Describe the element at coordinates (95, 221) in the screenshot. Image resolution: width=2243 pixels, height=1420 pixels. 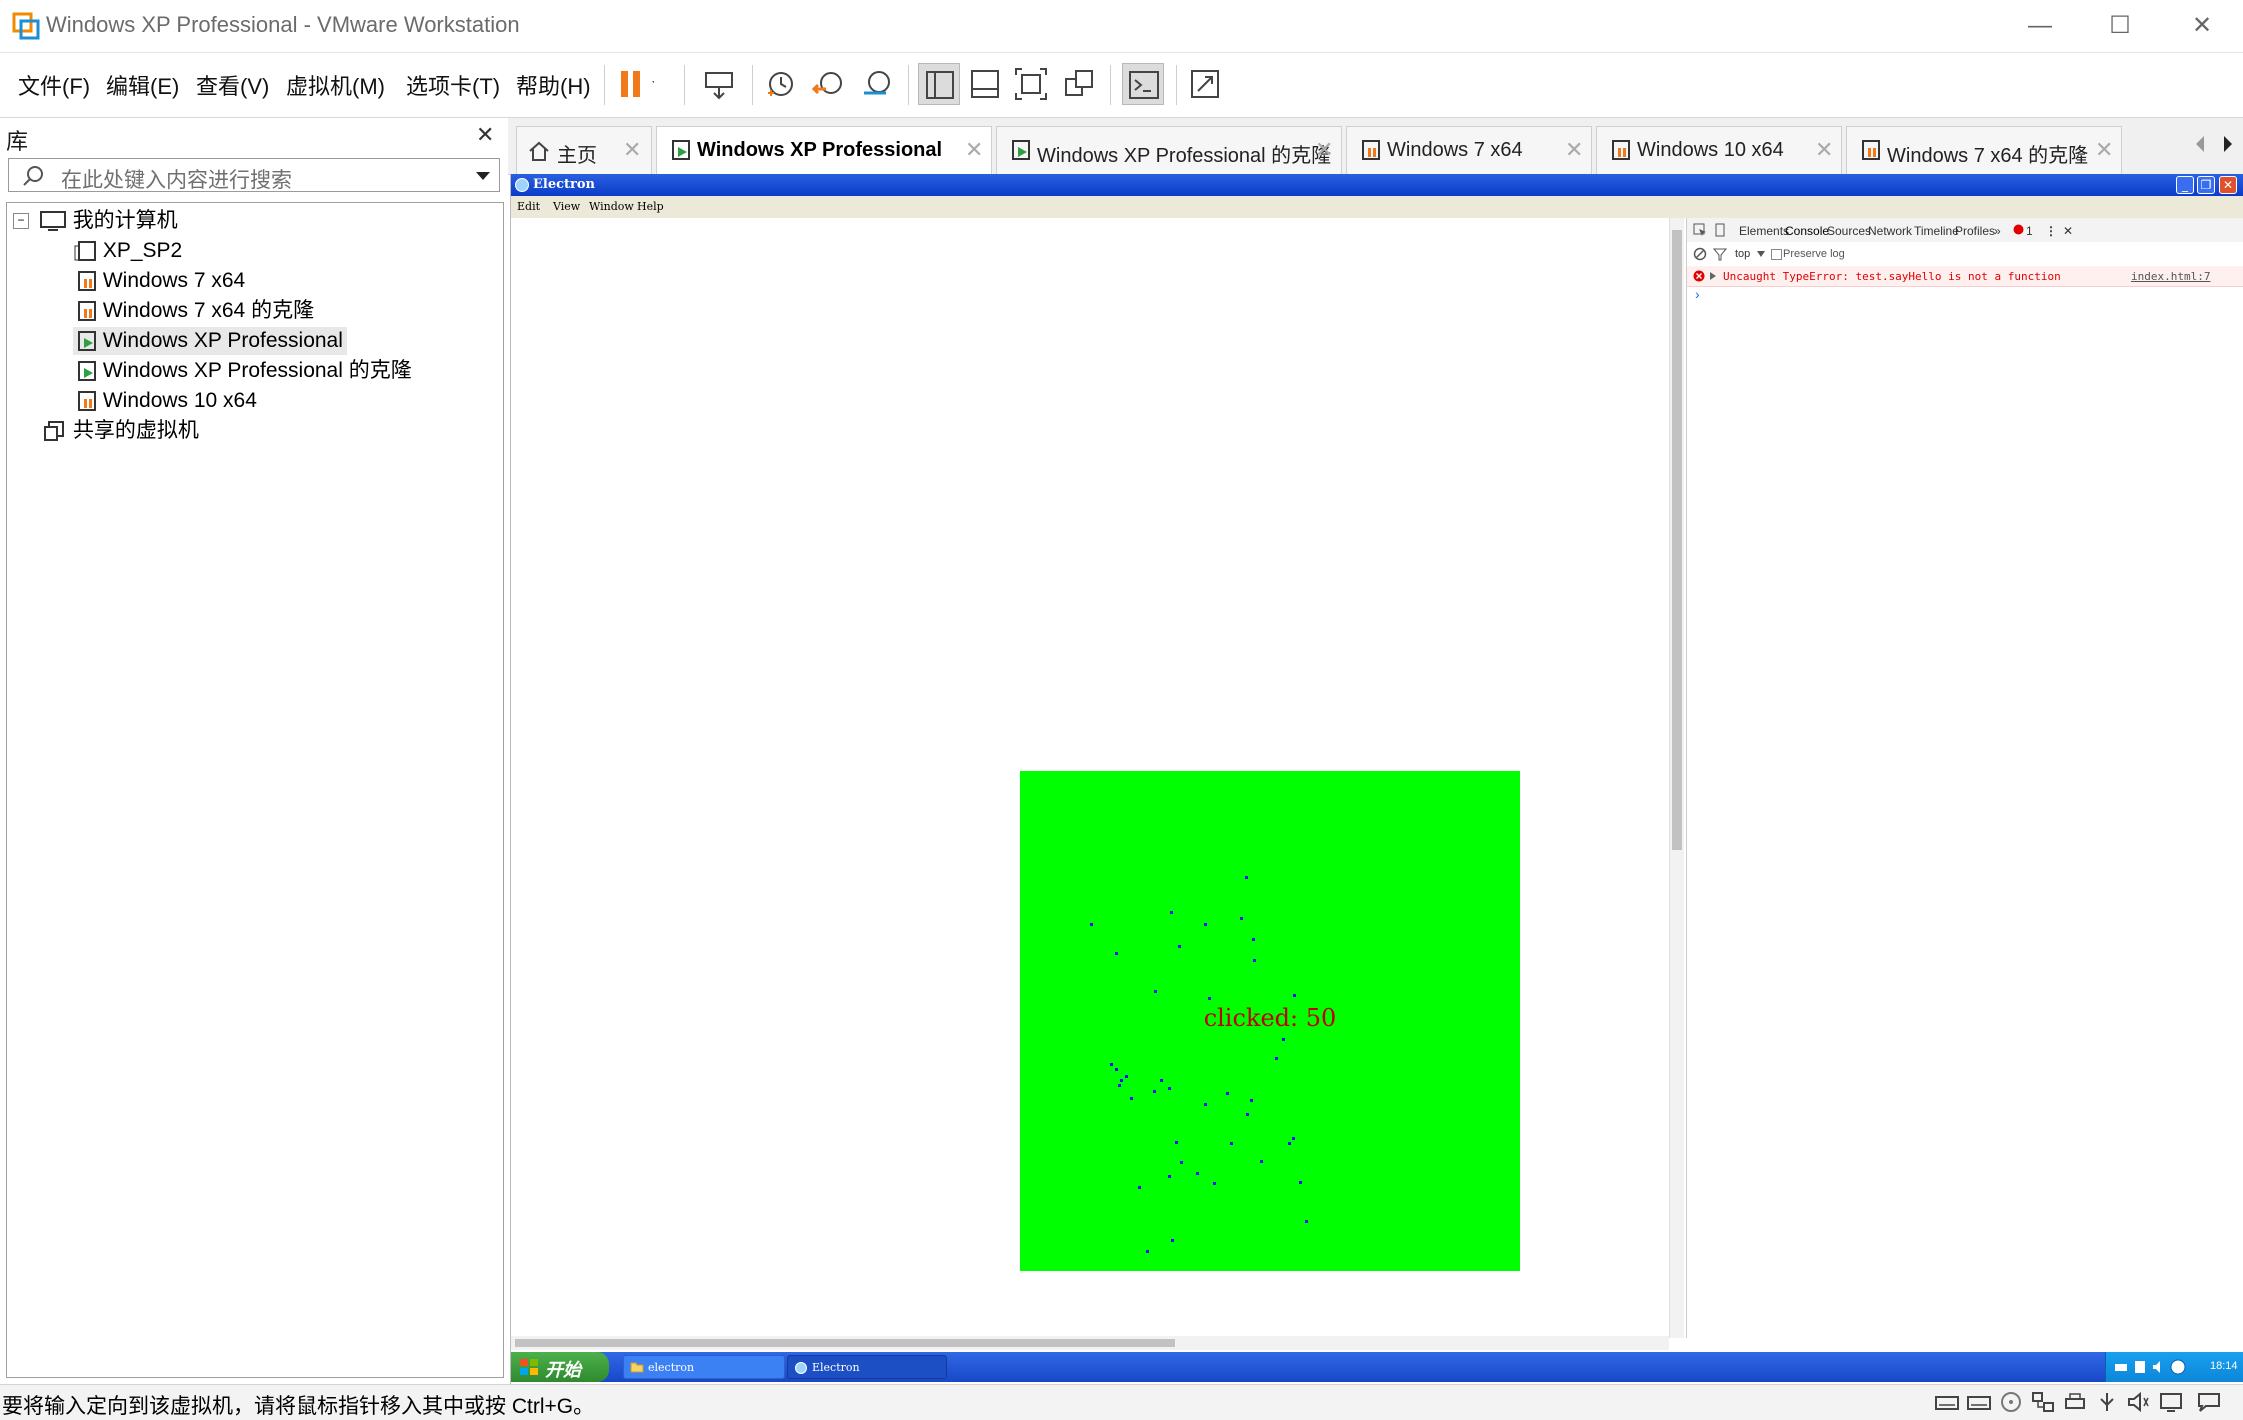
I see `tree-root-my-computer: − 我的计算机` at that location.